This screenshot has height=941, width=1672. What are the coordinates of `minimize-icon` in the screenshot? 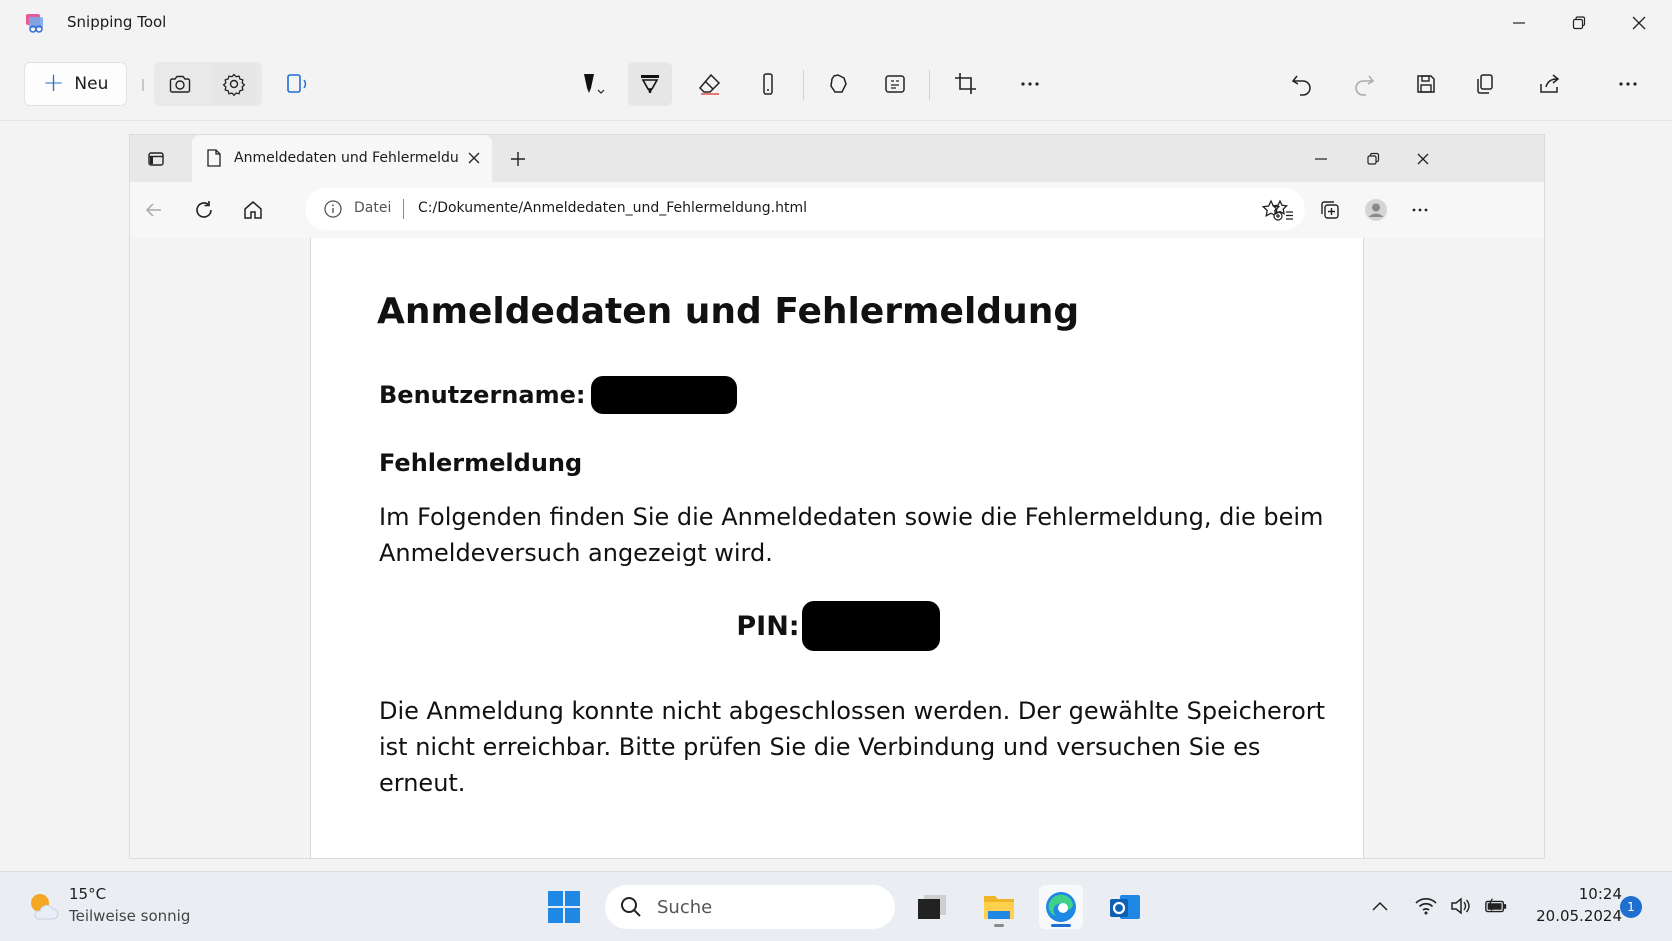 It's located at (1519, 23).